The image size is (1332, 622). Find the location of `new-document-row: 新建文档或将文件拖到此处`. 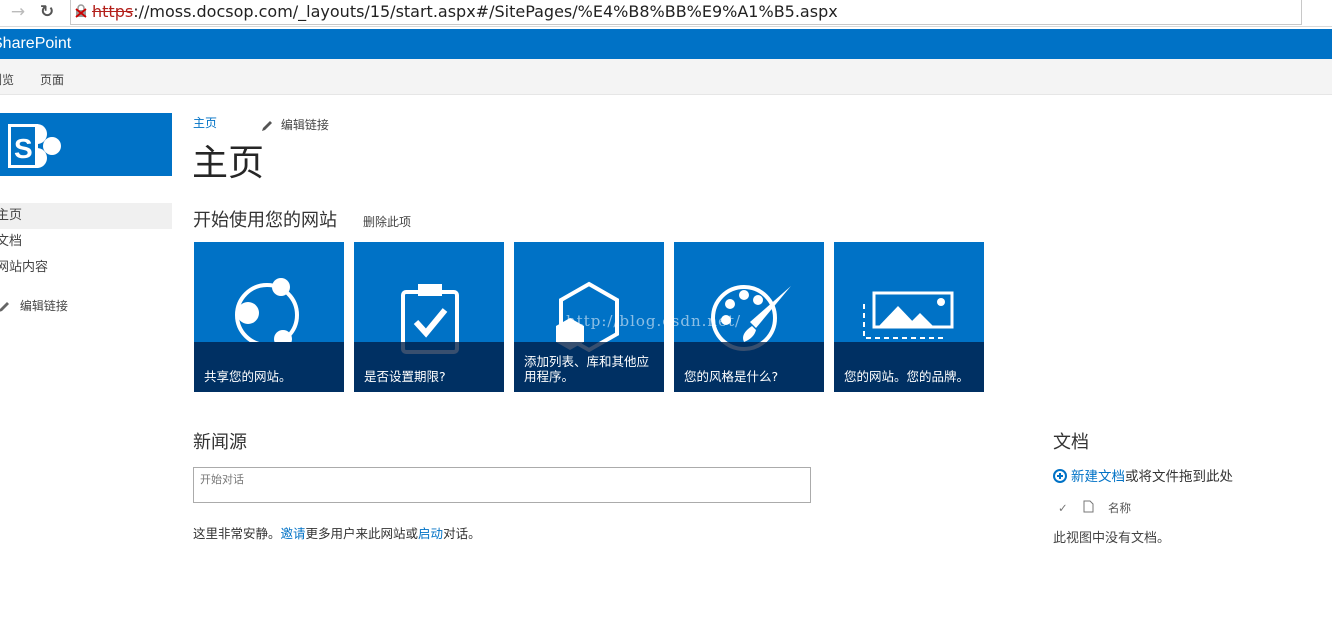

new-document-row: 新建文档或将文件拖到此处 is located at coordinates (1143, 475).